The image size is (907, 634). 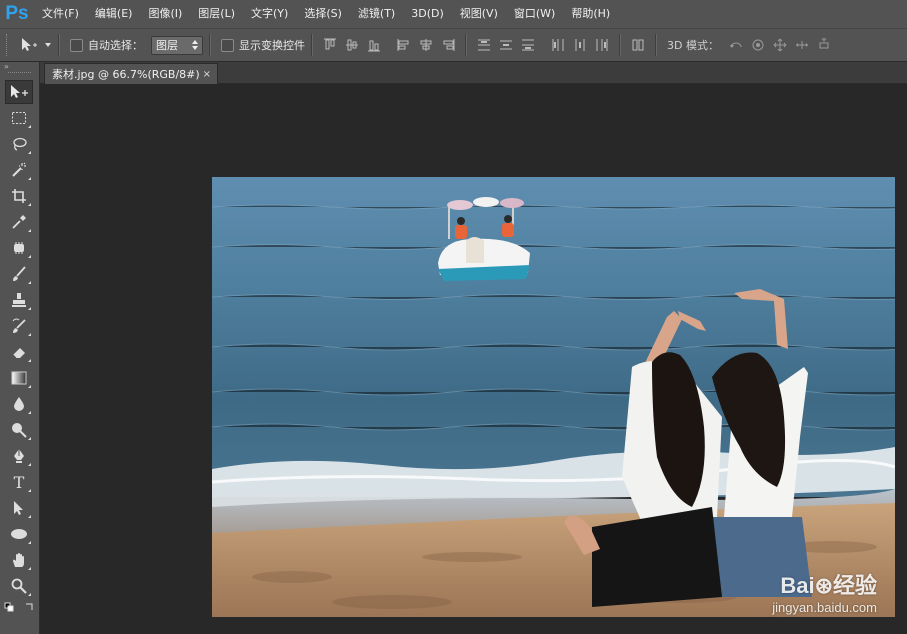 I want to click on distribute-right-button, so click(x=602, y=45).